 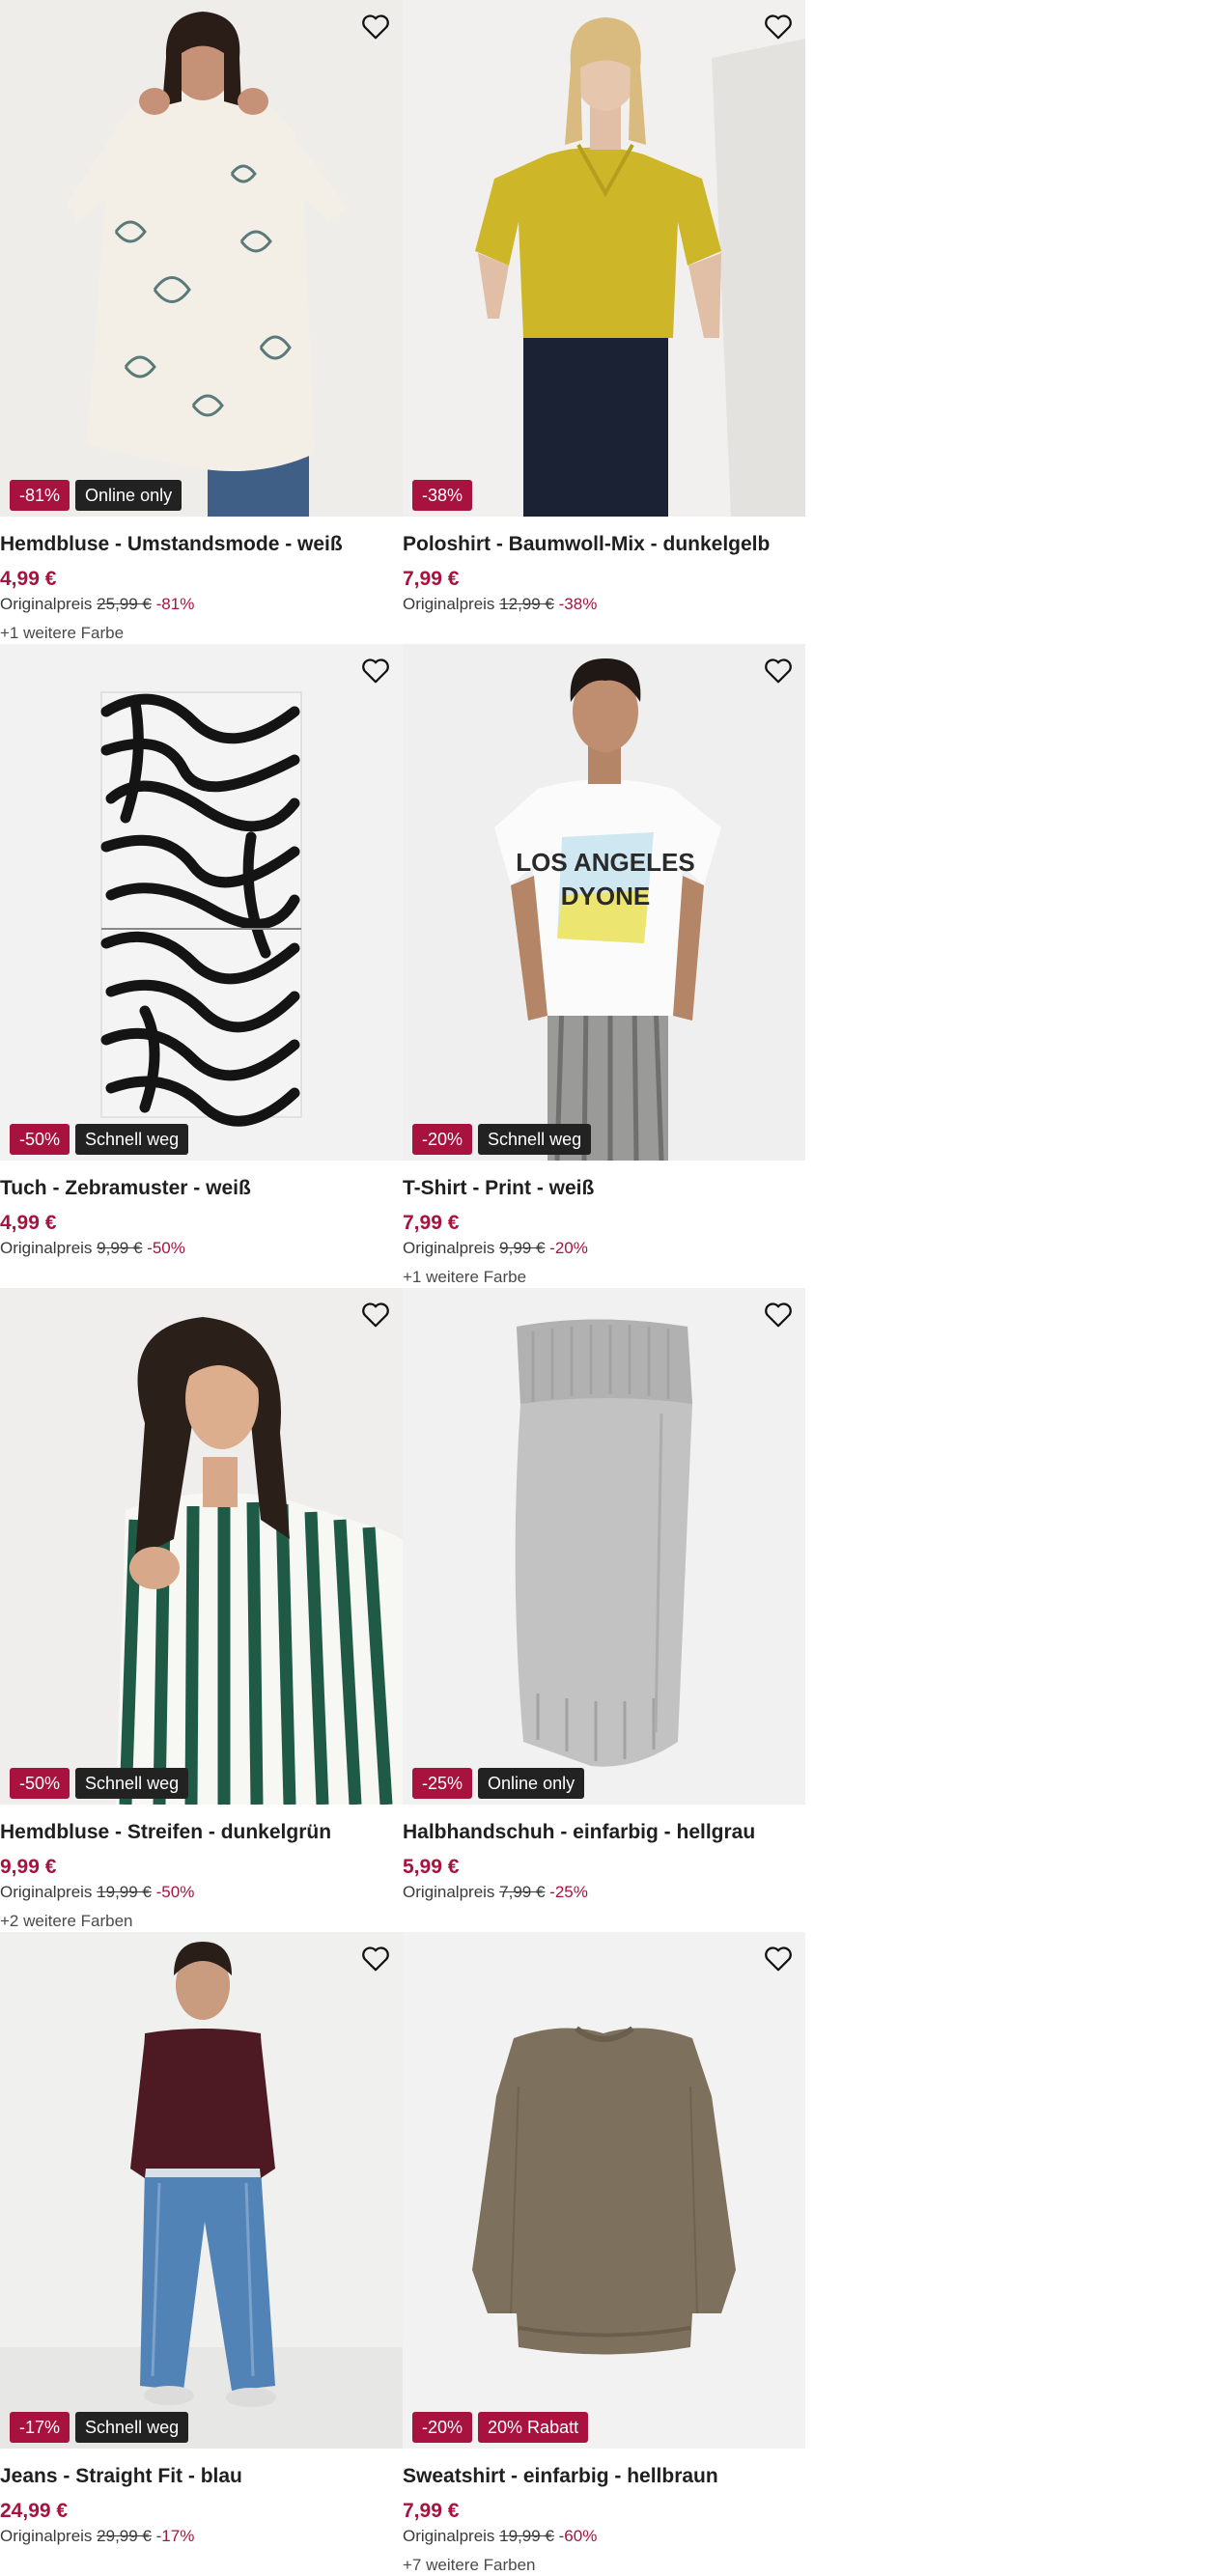 I want to click on badge-group: -20% Schnell weg, so click(x=502, y=1140).